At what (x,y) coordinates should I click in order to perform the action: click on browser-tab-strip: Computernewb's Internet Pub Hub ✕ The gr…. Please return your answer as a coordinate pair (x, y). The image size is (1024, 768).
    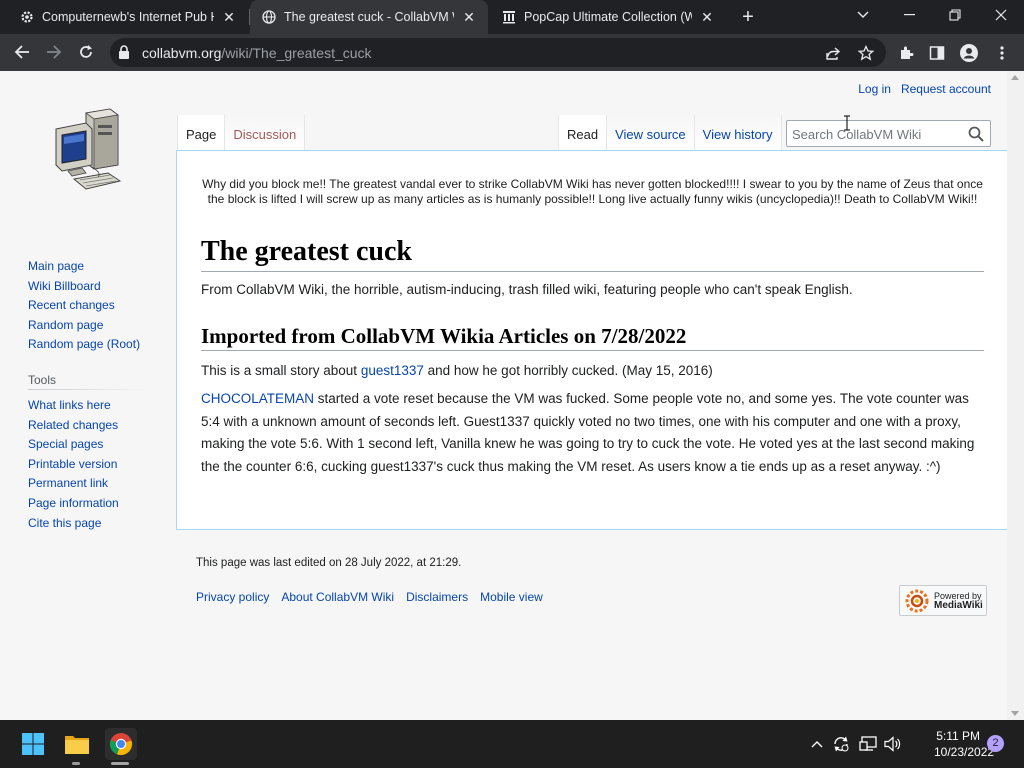
    Looking at the image, I should click on (512, 17).